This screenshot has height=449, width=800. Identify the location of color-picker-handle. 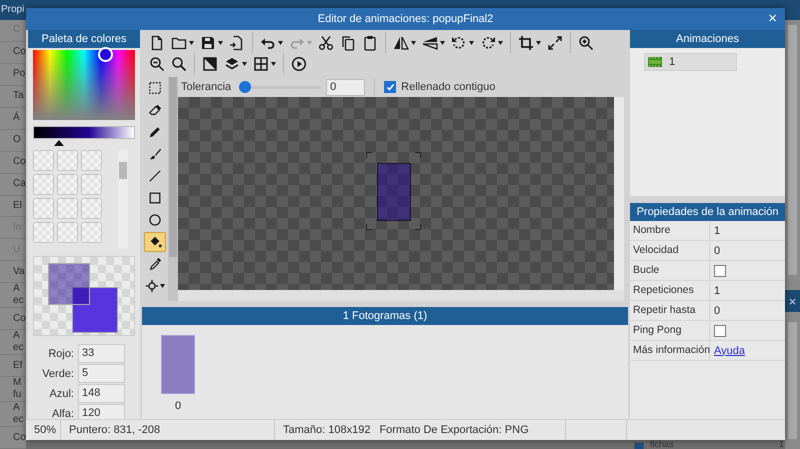
(106, 54).